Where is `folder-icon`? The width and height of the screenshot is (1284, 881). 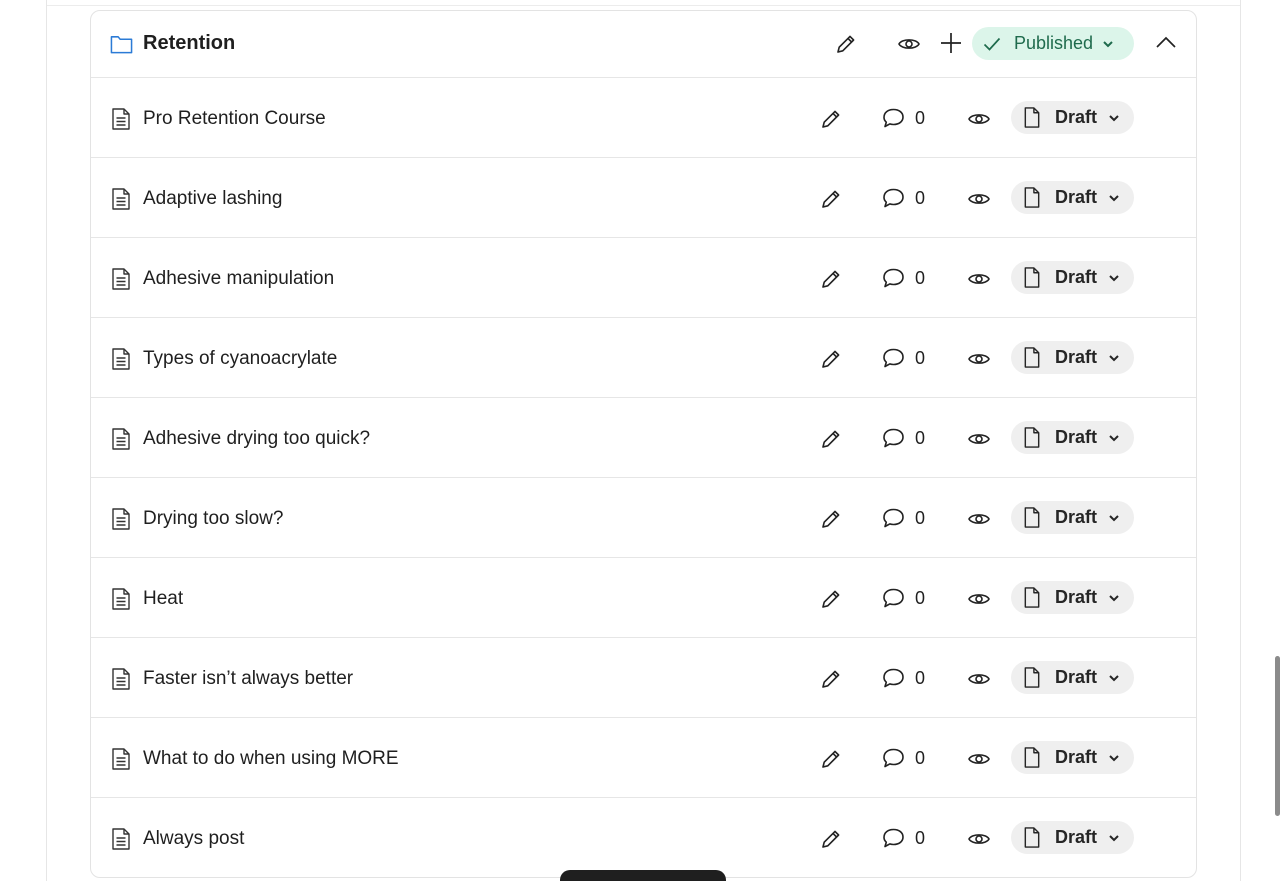 folder-icon is located at coordinates (121, 45).